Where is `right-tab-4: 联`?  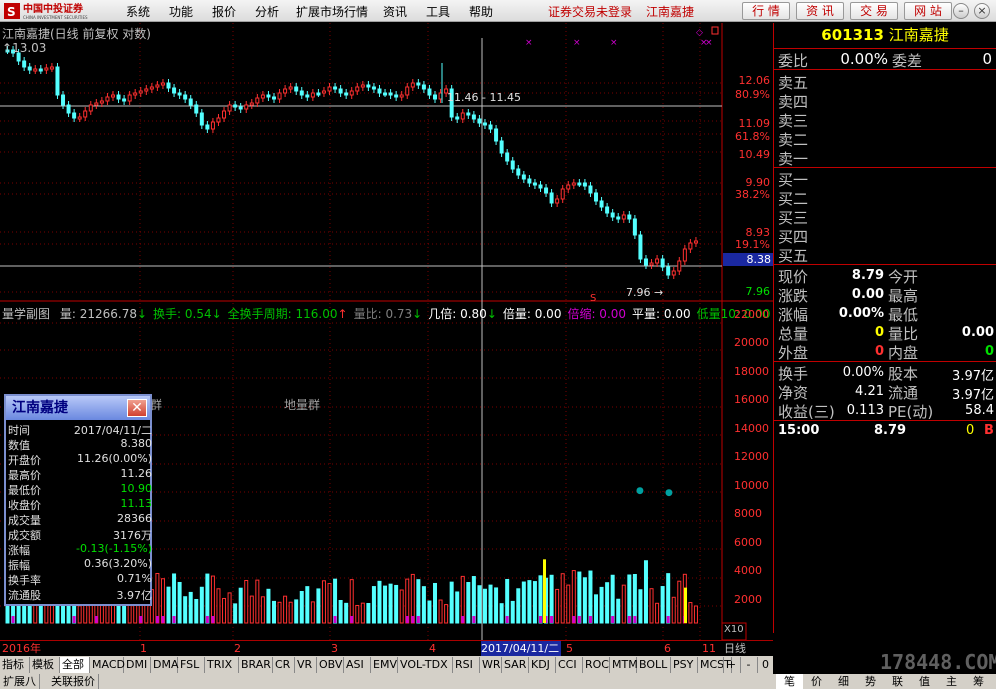 right-tab-4: 联 is located at coordinates (897, 681).